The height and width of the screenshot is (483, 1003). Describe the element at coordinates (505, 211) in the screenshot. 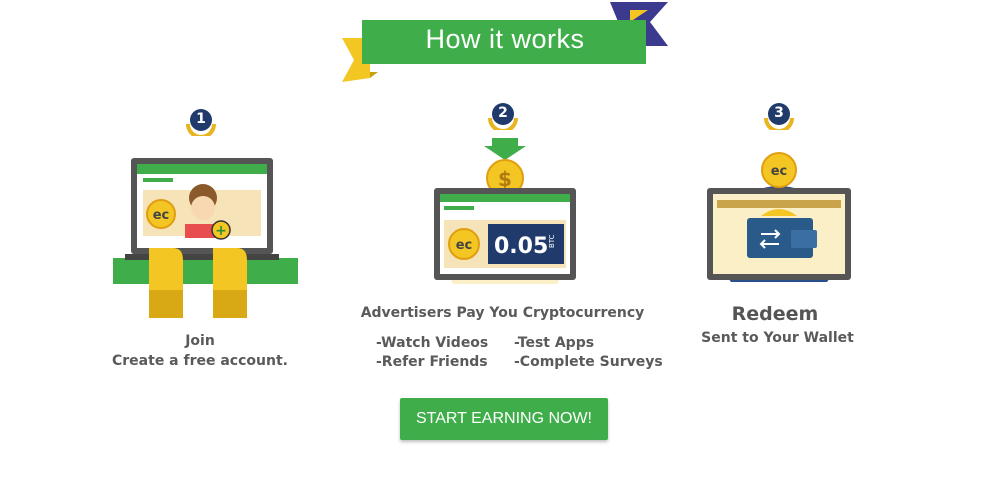

I see `pay-illustration: $ ec 0.05 BTC` at that location.